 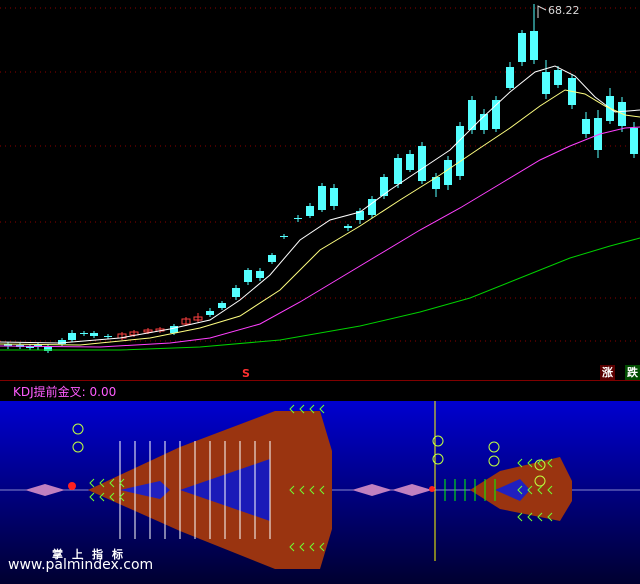 I want to click on fall-badge: 跌, so click(x=632, y=372).